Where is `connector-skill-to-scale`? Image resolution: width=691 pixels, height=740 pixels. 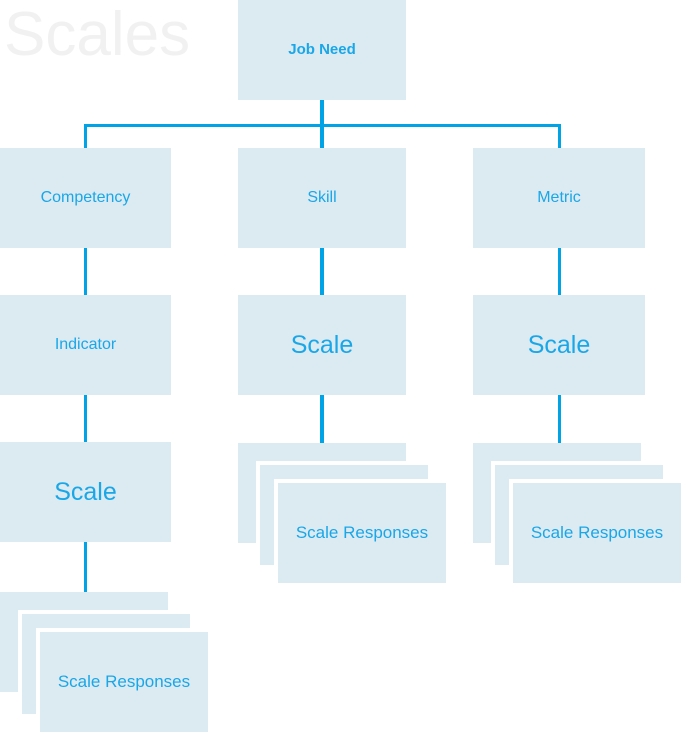
connector-skill-to-scale is located at coordinates (322, 272).